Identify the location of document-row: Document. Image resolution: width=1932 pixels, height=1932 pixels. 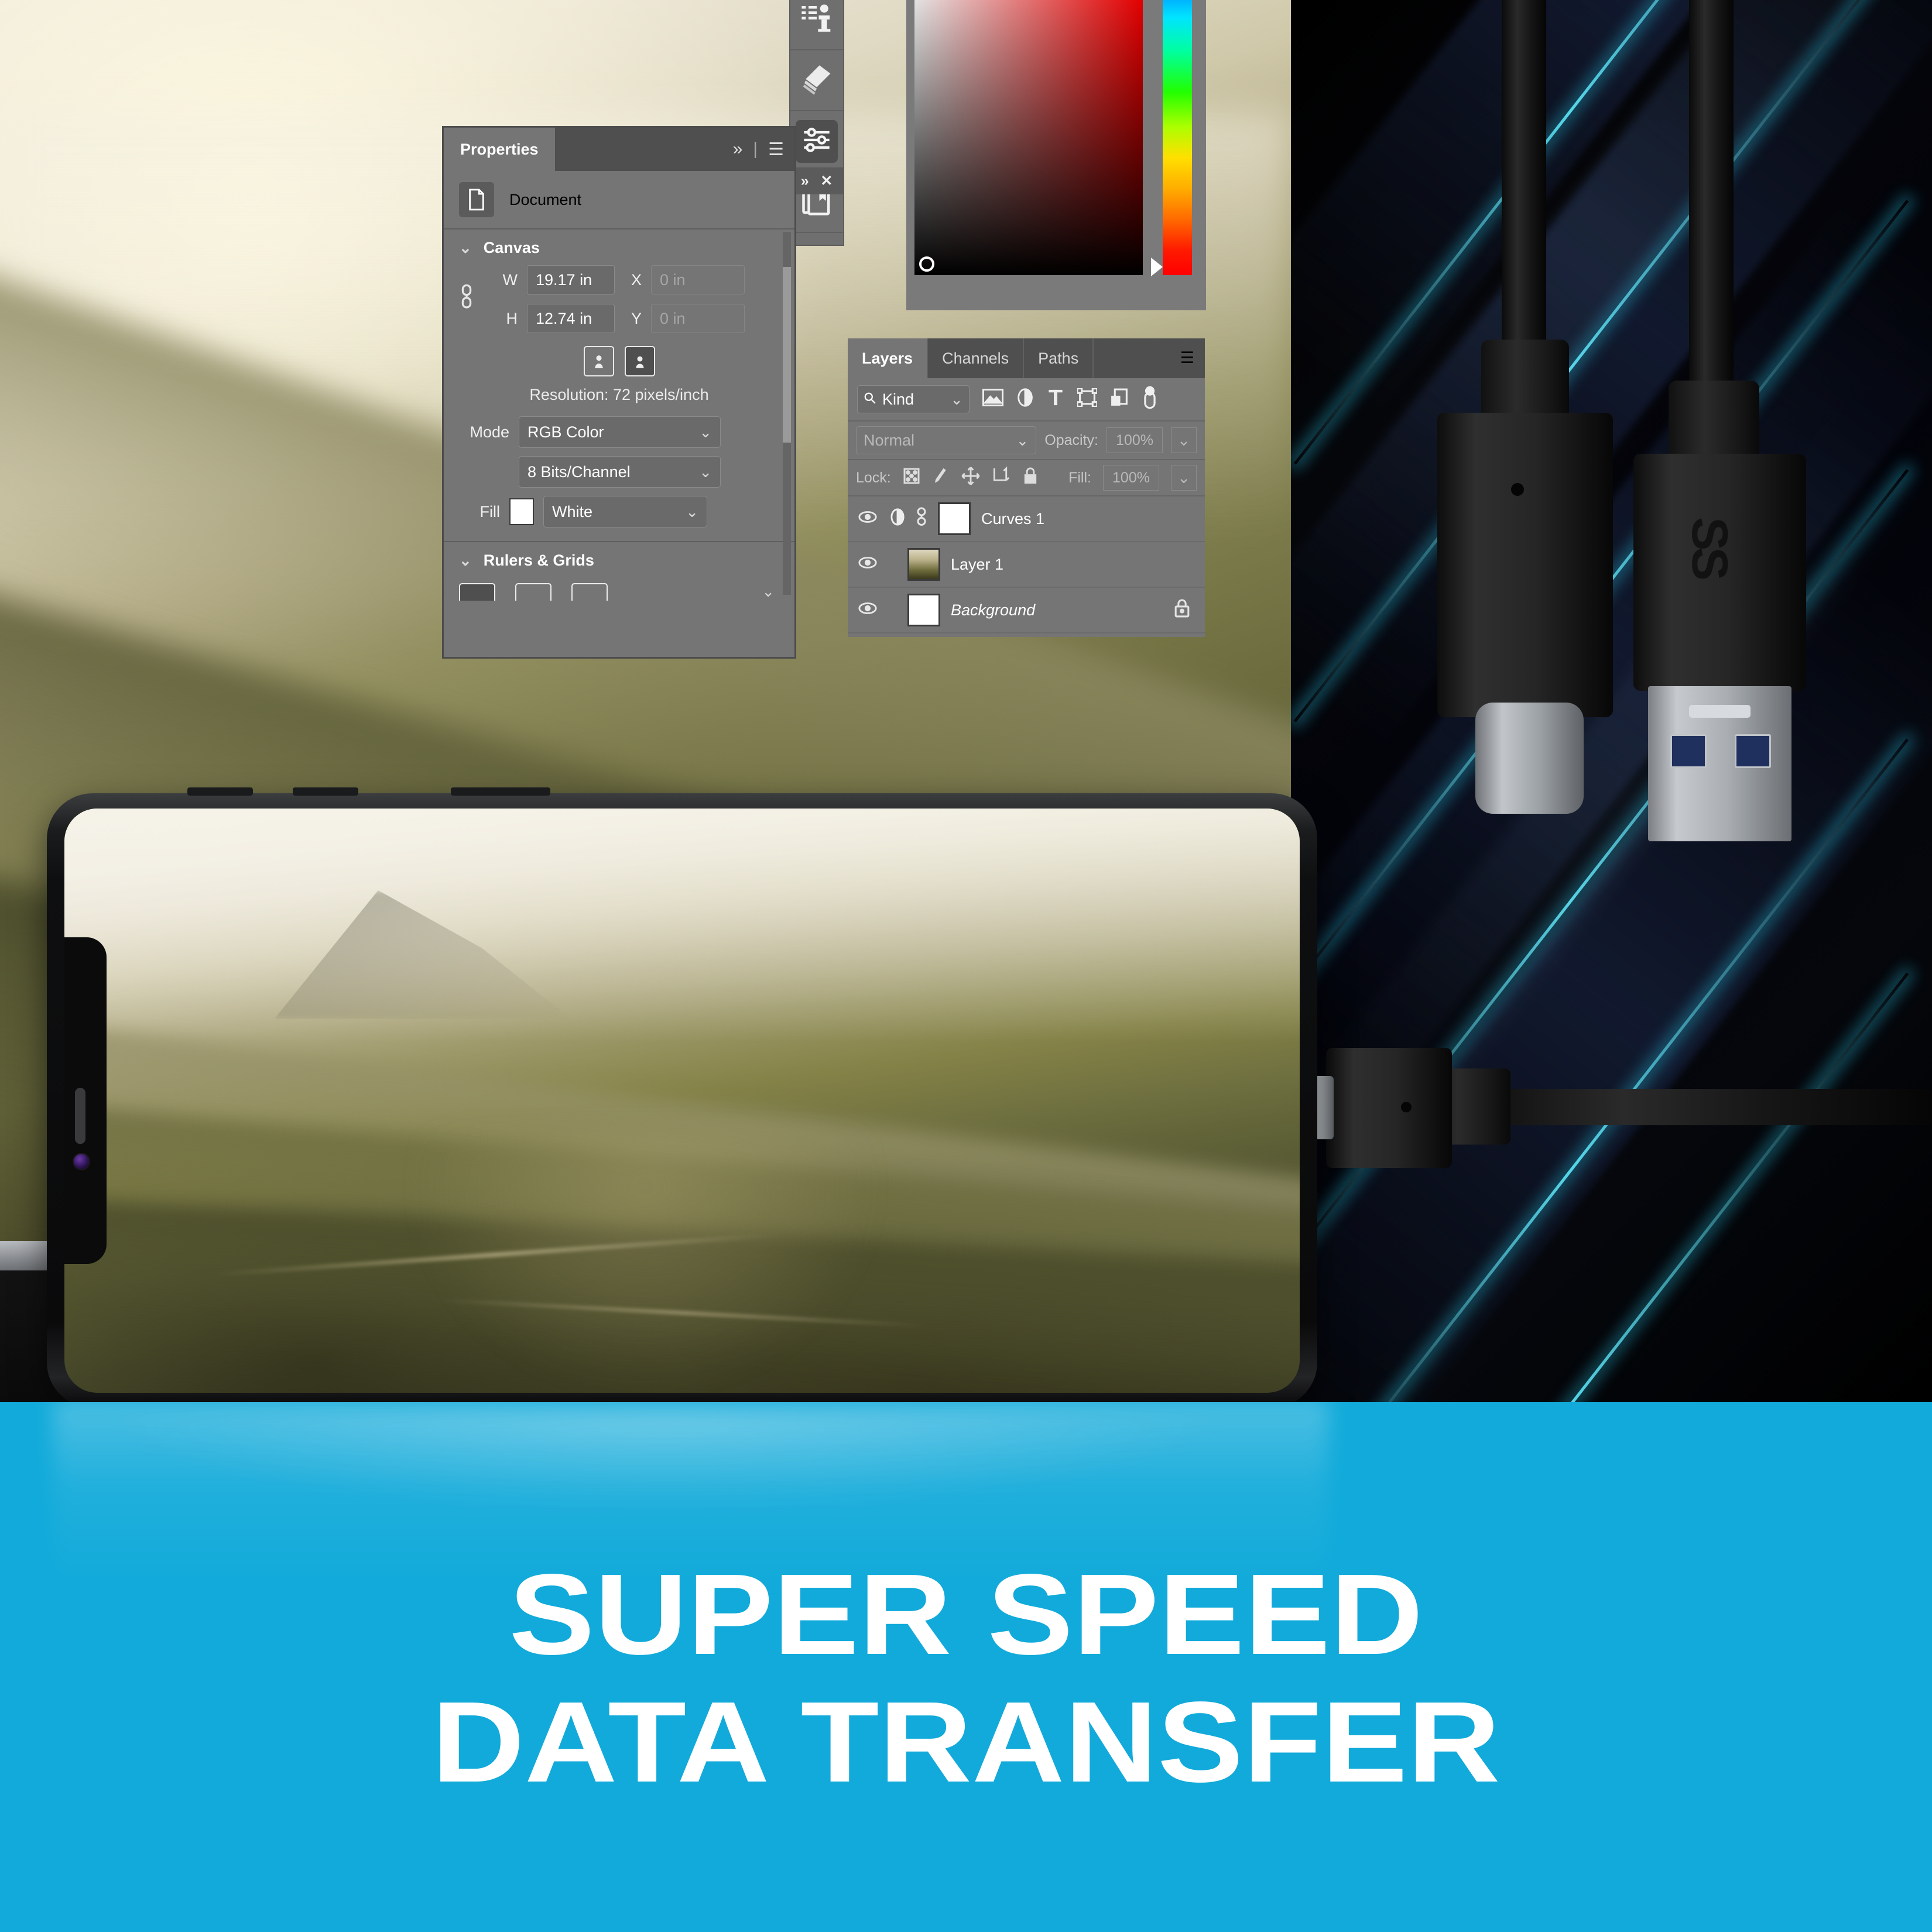
(619, 200).